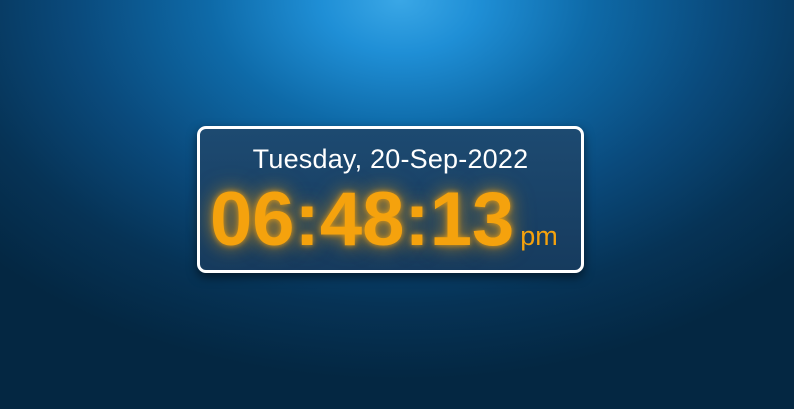 This screenshot has height=409, width=794. What do you see at coordinates (390, 159) in the screenshot?
I see `date-display: Tuesday, 20-Sep-2022` at bounding box center [390, 159].